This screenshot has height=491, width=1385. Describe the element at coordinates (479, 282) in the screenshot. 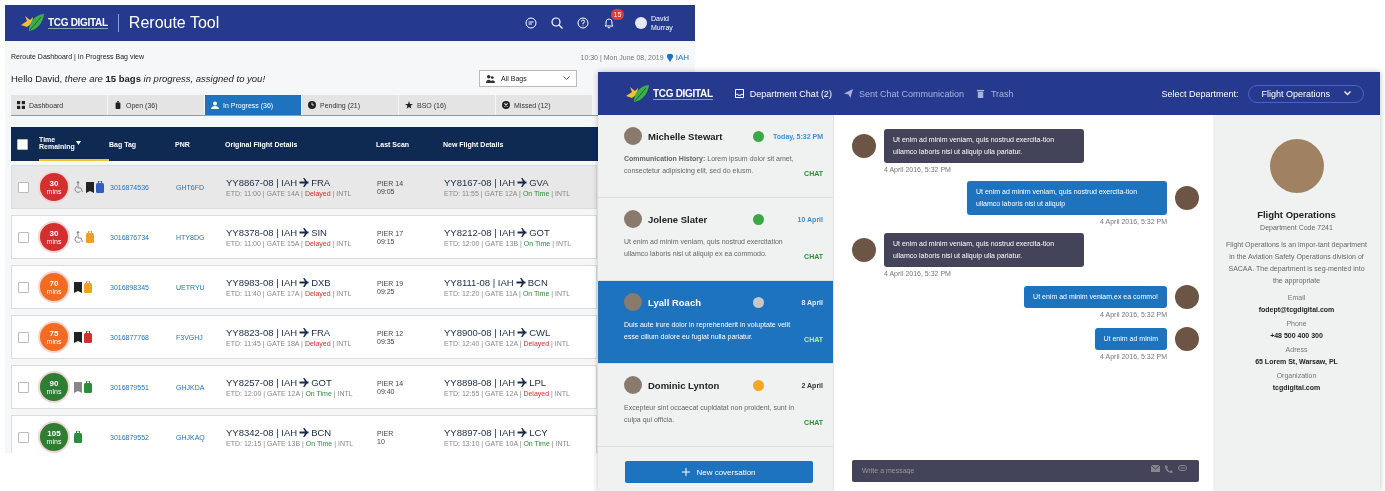

I see `flight-route: YY8111-08 | IAH` at that location.